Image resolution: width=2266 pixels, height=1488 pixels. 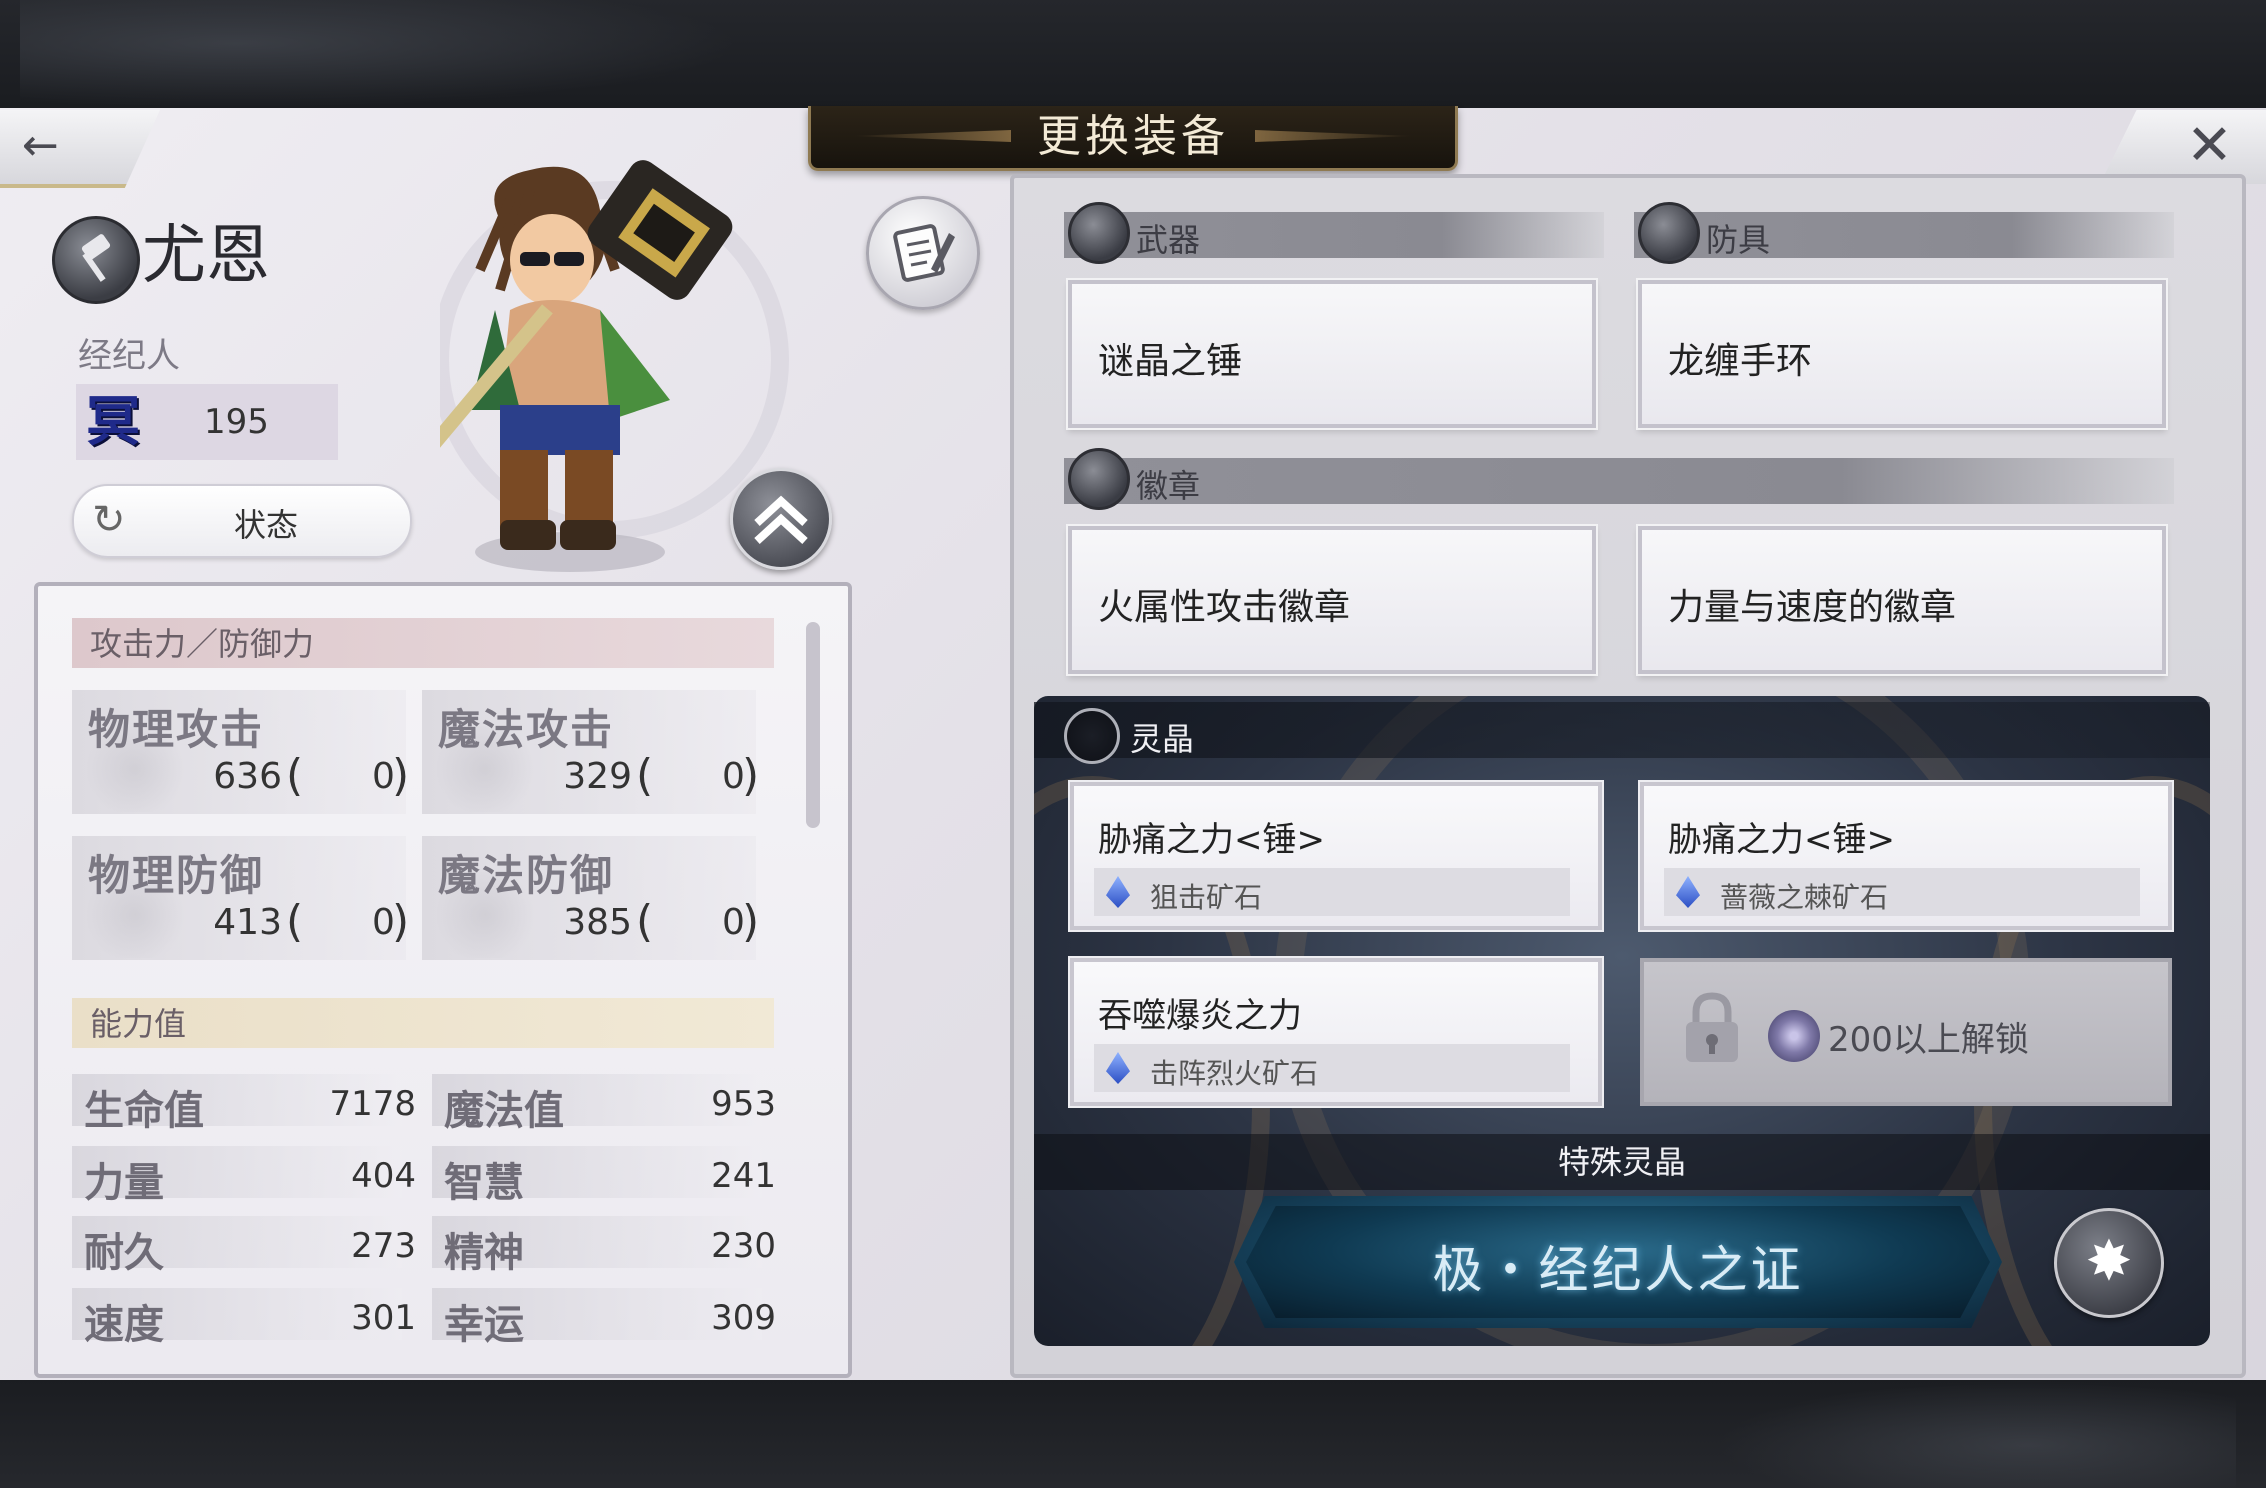 I want to click on special-rune-label: 特殊灵晶, so click(x=1622, y=1162).